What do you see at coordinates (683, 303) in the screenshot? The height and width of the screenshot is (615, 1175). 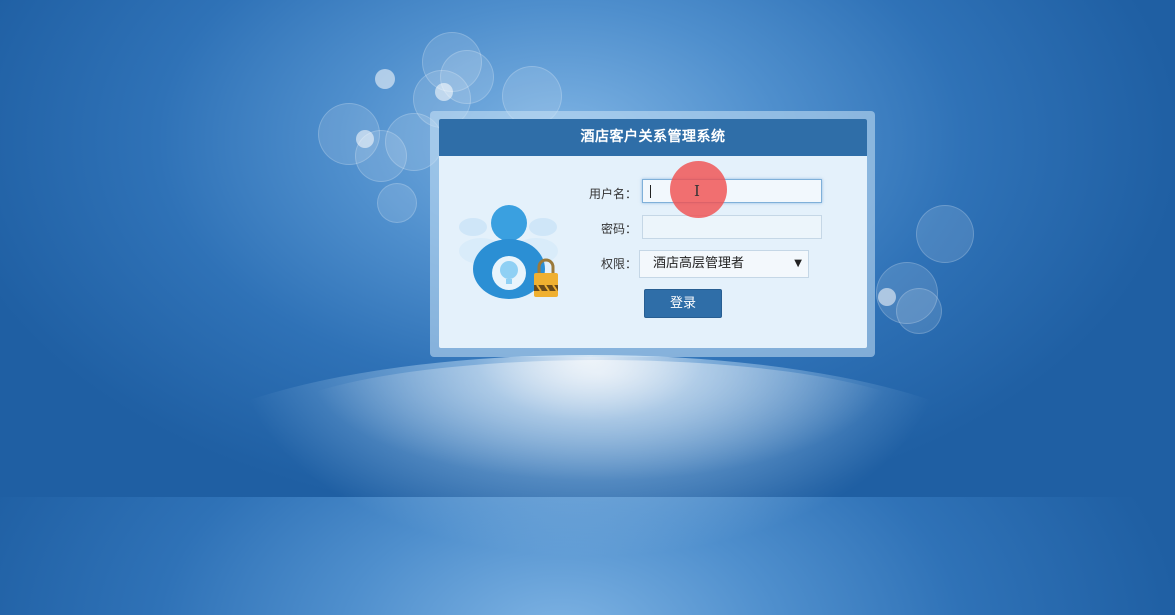 I see `login-button: 登录` at bounding box center [683, 303].